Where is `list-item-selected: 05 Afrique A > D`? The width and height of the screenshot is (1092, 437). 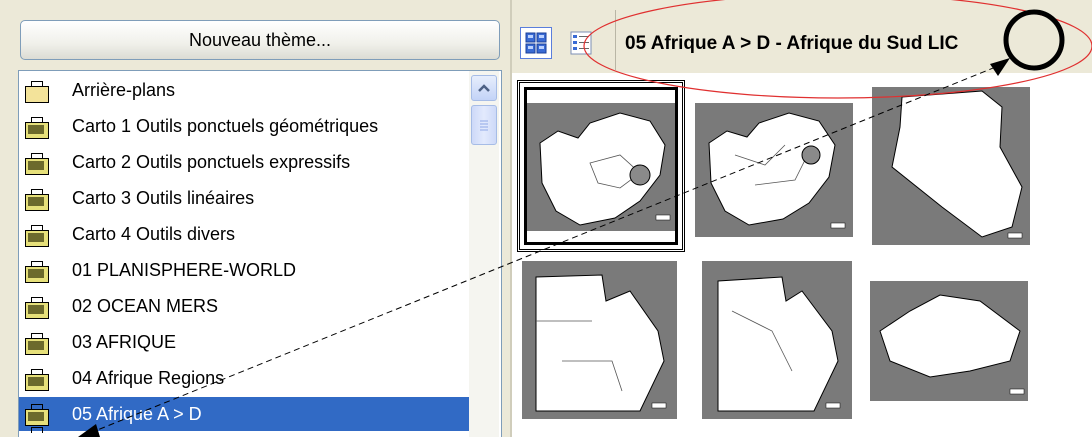 list-item-selected: 05 Afrique A > D is located at coordinates (244, 414).